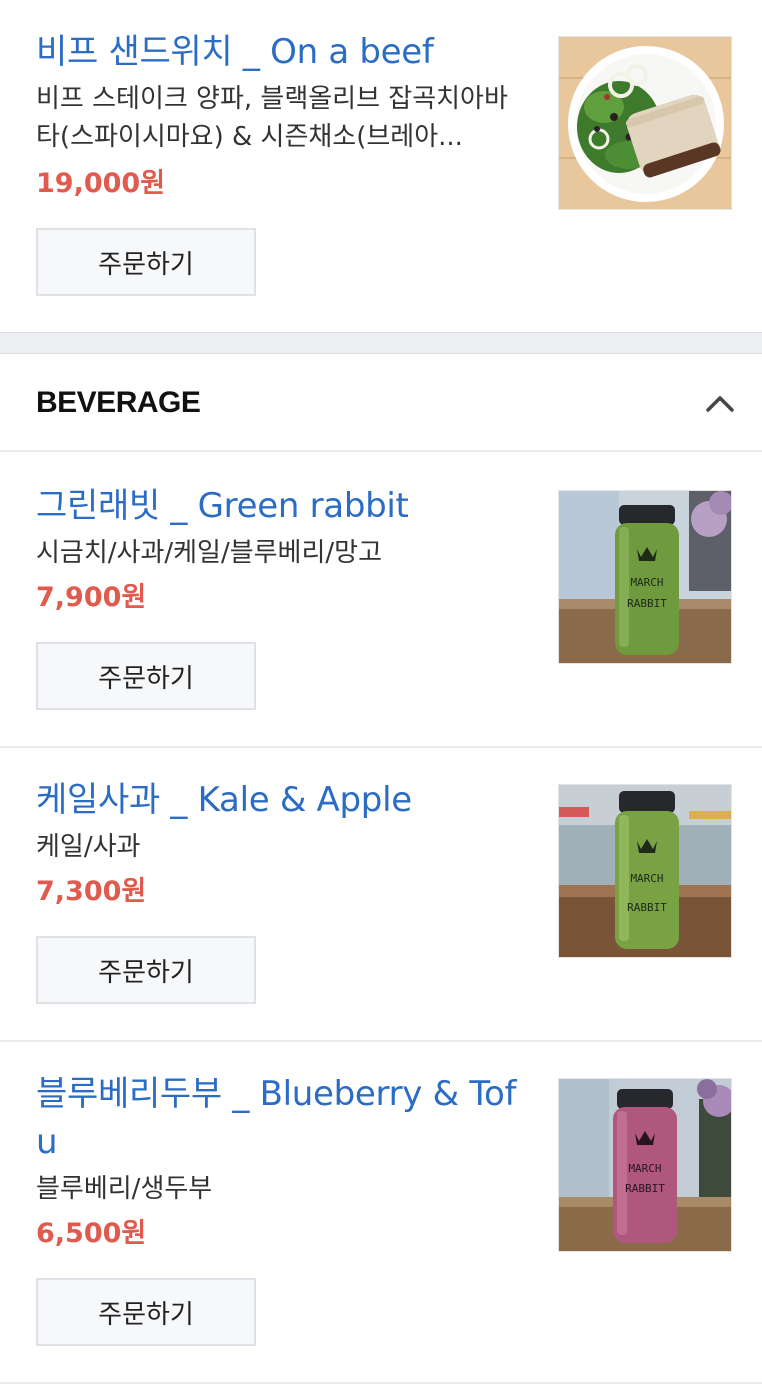 The width and height of the screenshot is (762, 1390). Describe the element at coordinates (91, 1233) in the screenshot. I see `item-price: 6,500원` at that location.